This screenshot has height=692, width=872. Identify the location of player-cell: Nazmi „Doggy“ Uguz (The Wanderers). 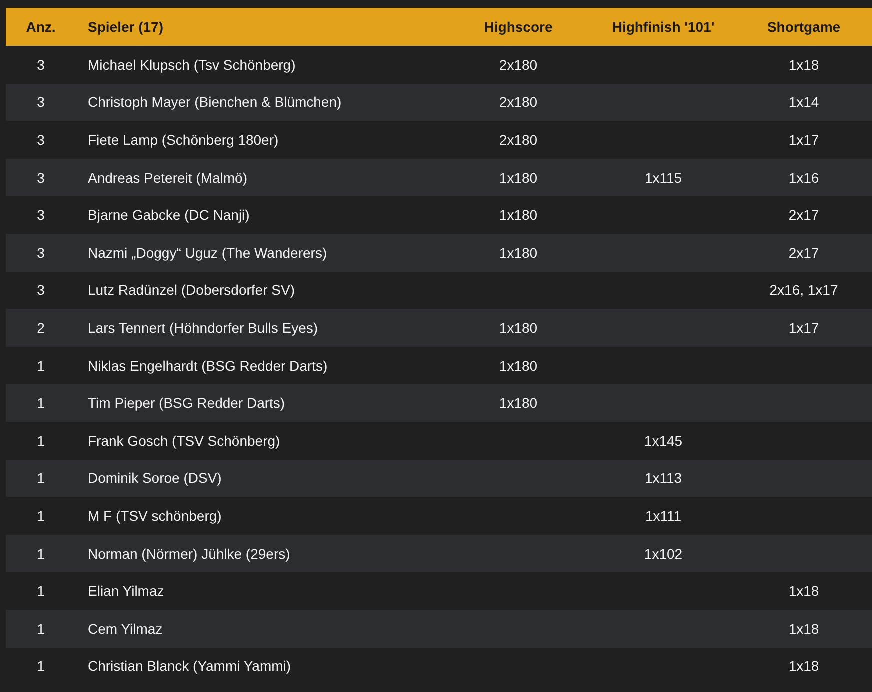
(208, 252).